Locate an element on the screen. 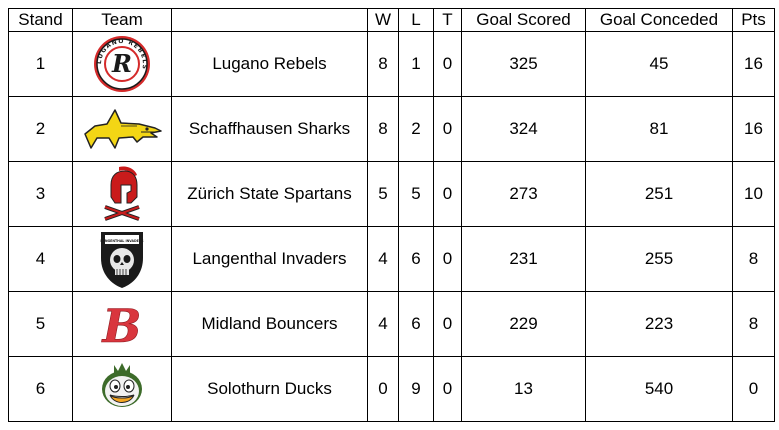  team-name-cell: Lugano Rebels is located at coordinates (269, 64).